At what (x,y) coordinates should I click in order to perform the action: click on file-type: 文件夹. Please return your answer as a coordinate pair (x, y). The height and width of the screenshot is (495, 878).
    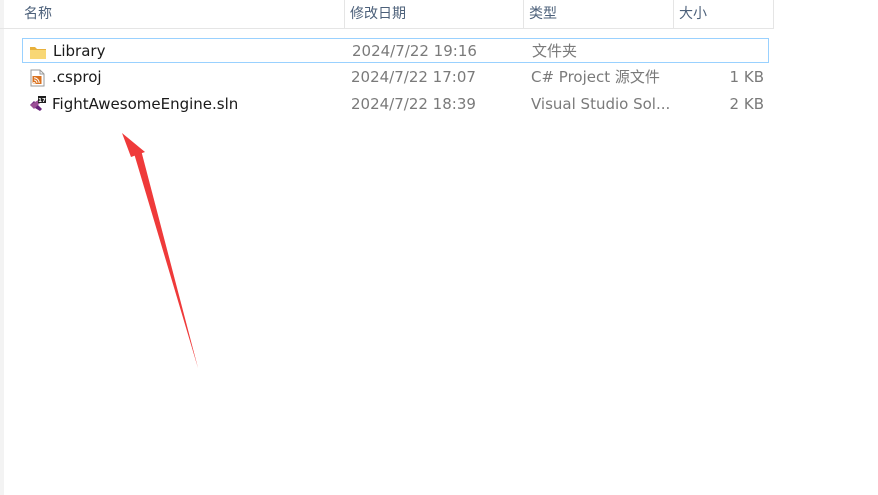
    Looking at the image, I should click on (555, 51).